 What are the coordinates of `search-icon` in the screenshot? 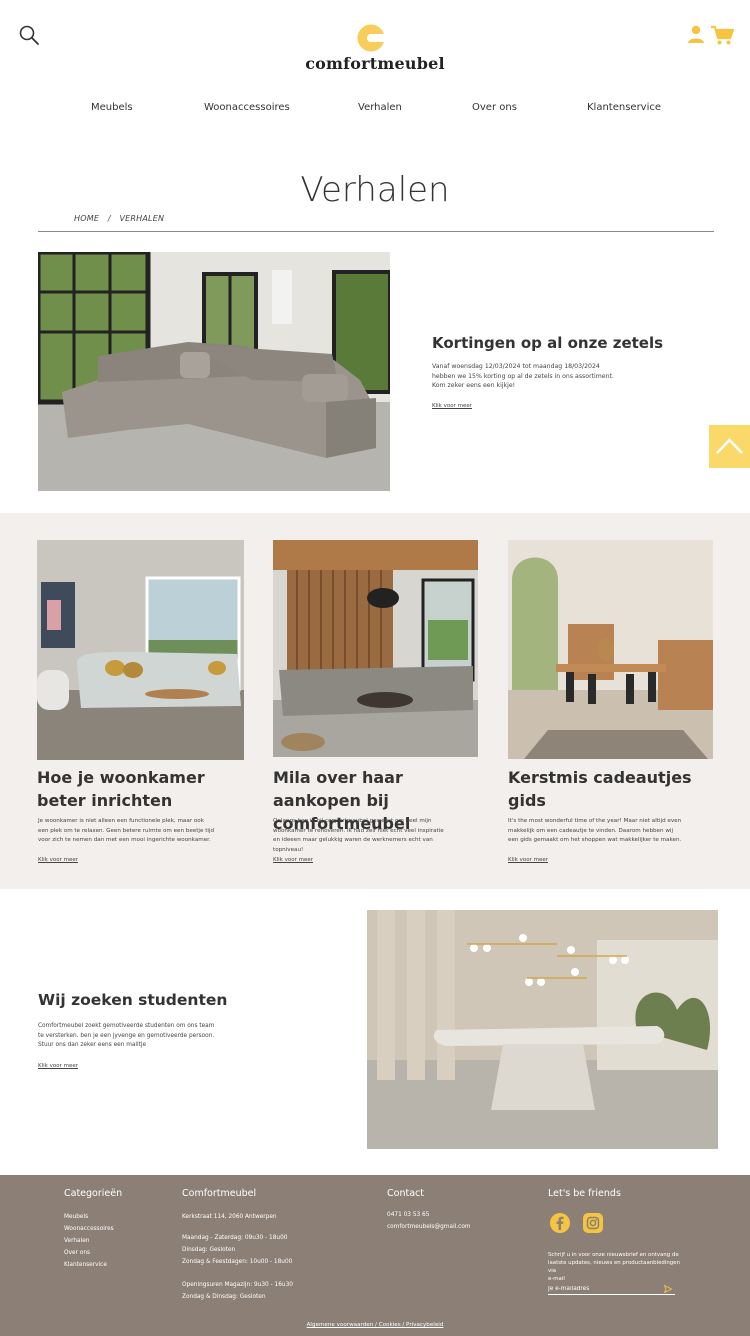 It's located at (29, 35).